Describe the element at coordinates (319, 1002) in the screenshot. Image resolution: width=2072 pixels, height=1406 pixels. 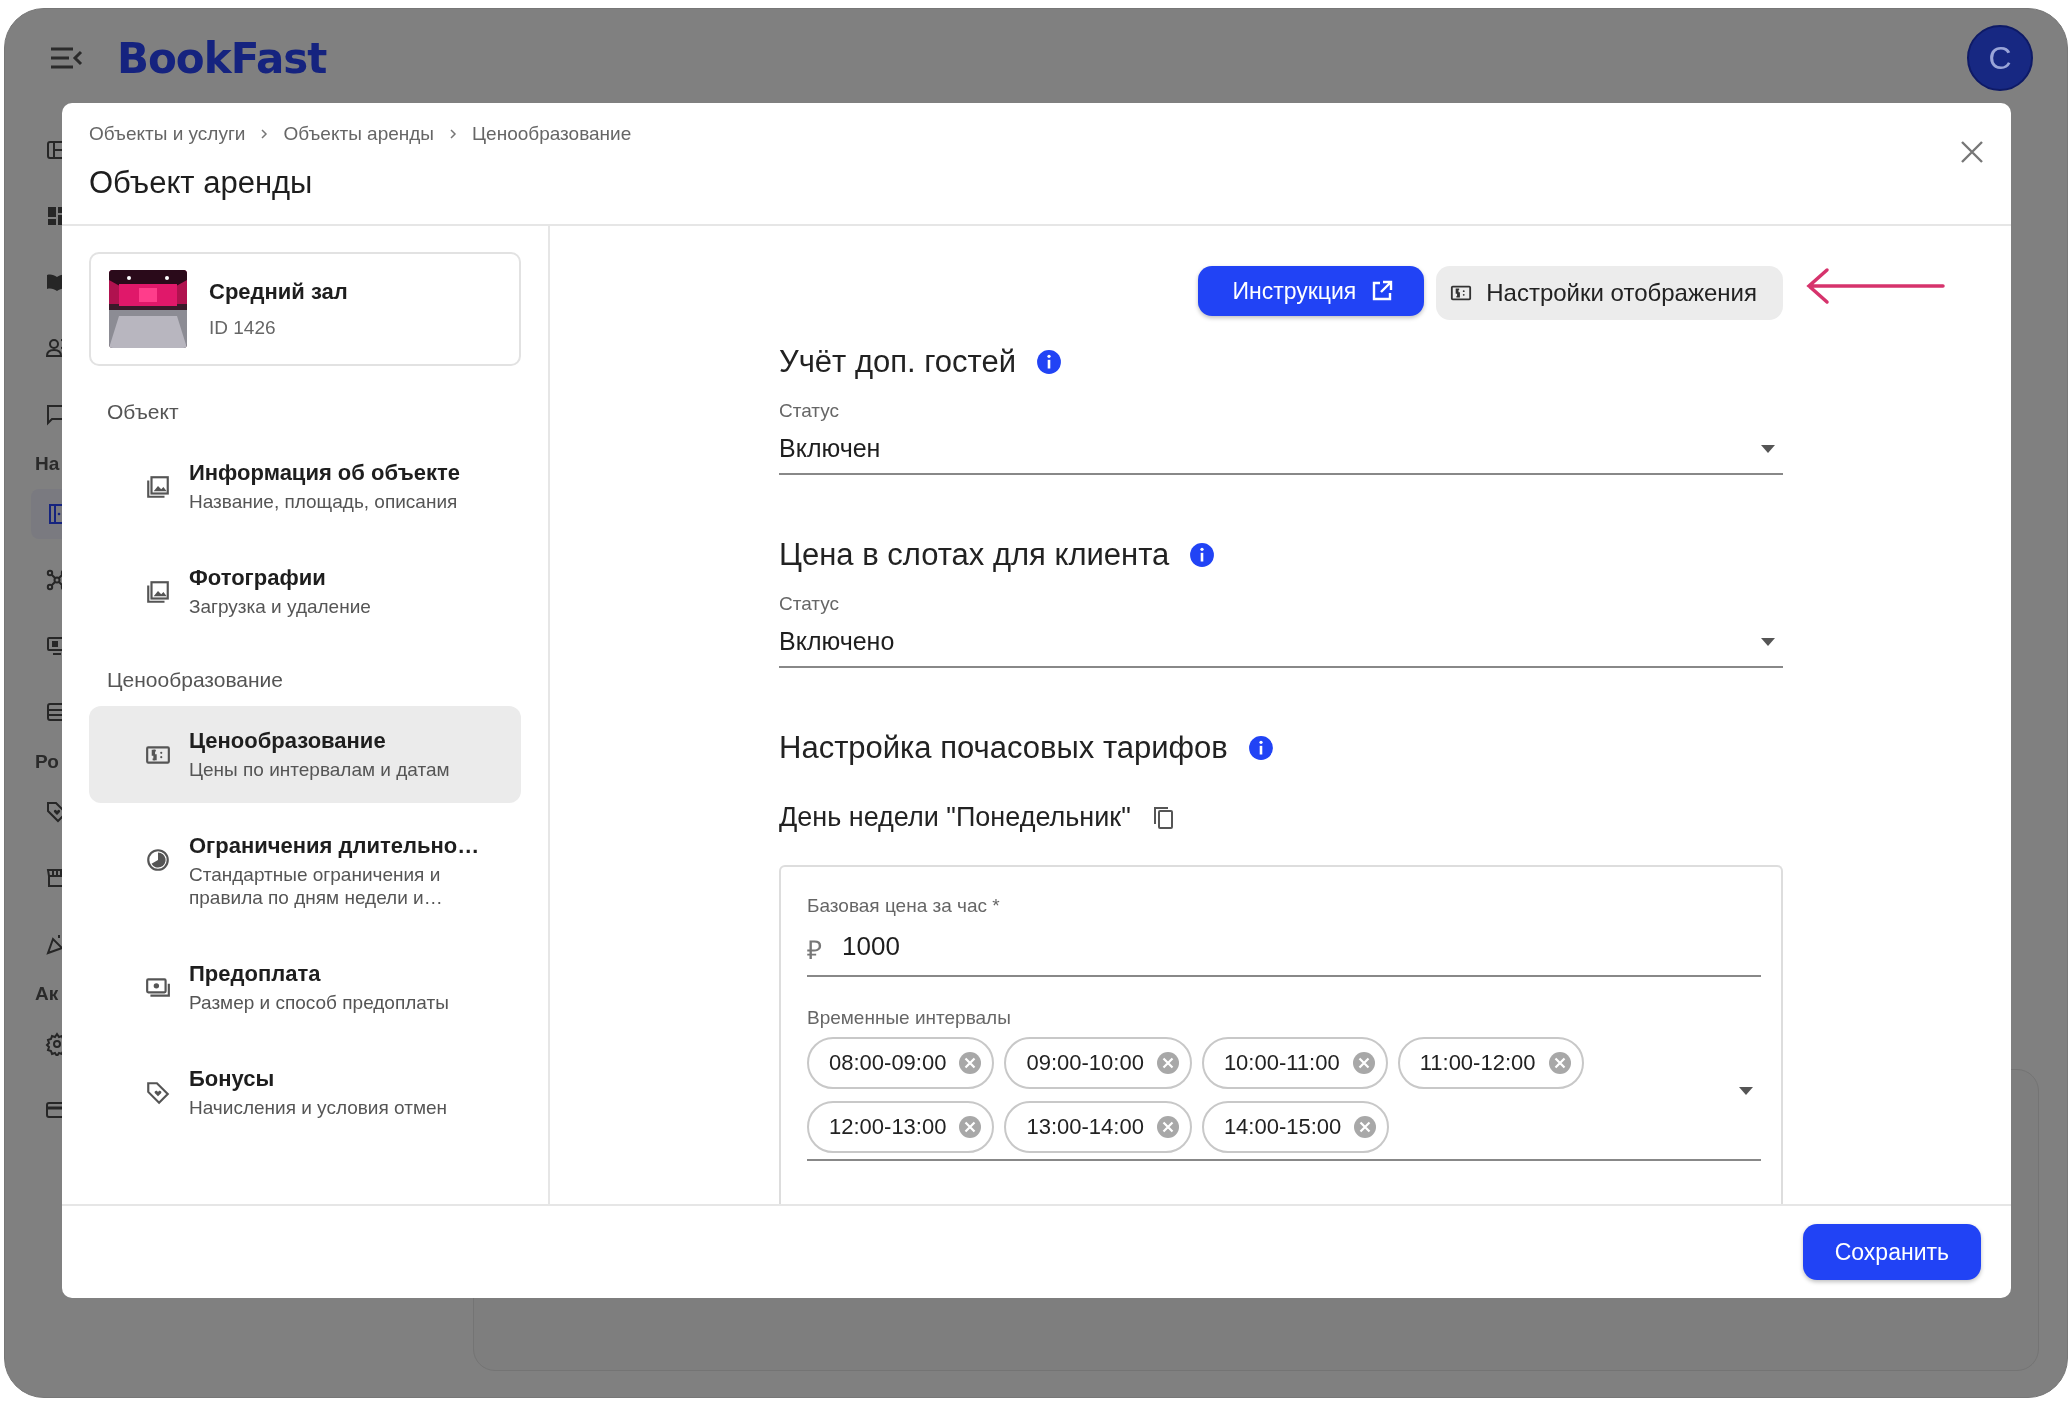
I see `nav-item-subtitle: Размер и способ предоплаты` at that location.